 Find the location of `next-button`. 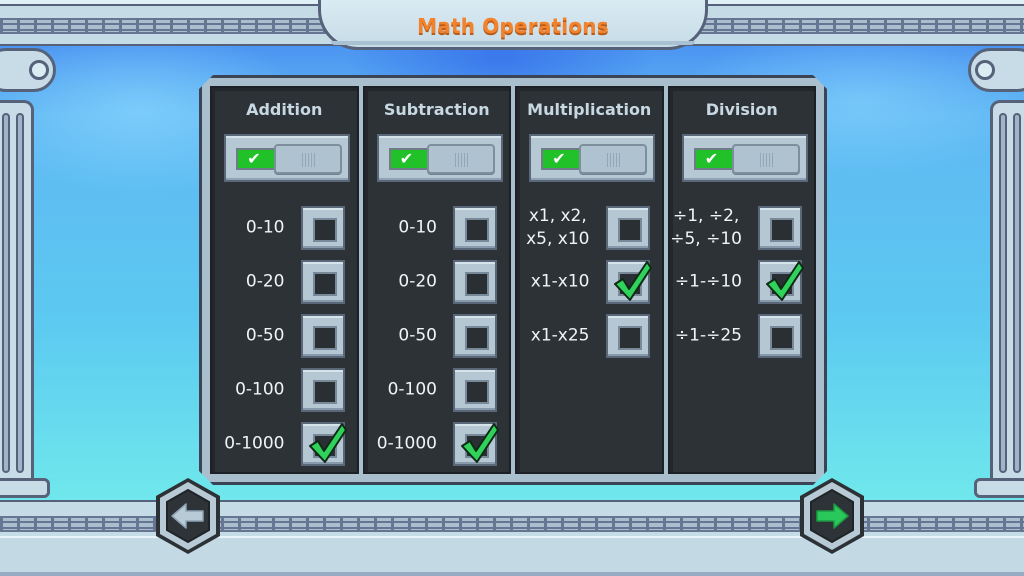

next-button is located at coordinates (832, 516).